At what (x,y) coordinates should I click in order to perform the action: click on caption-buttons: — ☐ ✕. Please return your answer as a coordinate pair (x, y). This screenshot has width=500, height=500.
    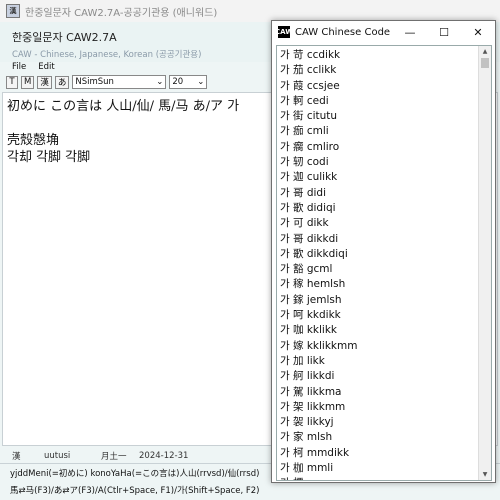
    Looking at the image, I should click on (444, 32).